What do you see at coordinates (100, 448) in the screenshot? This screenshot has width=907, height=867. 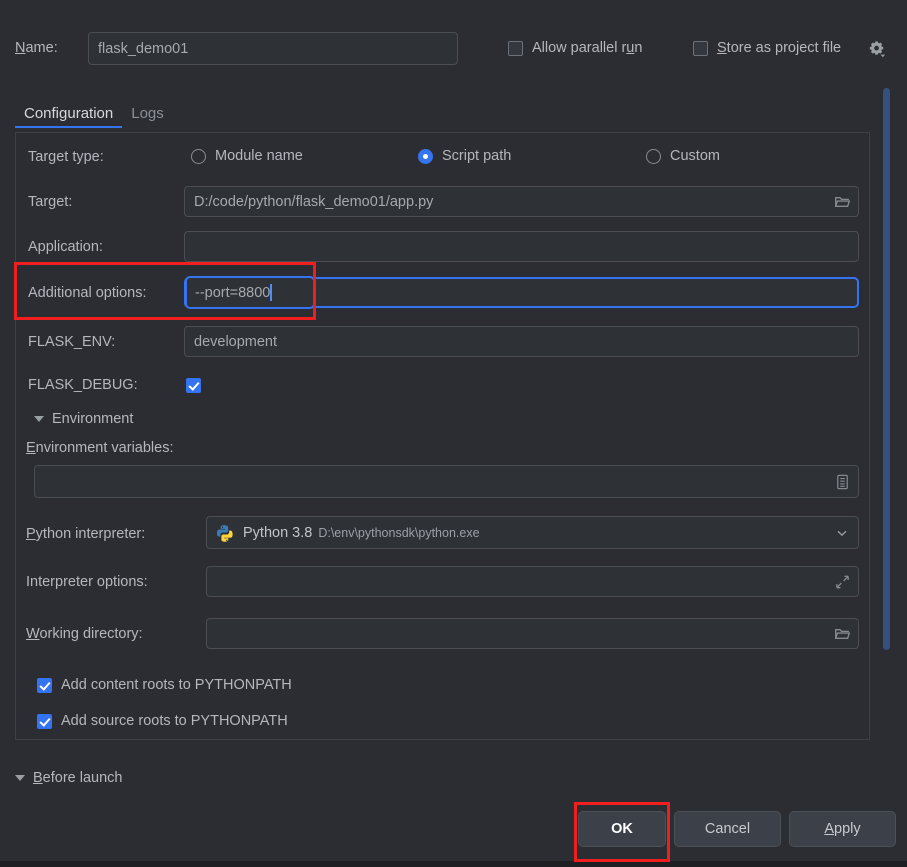 I see `environment-variables-label: Environment variables:` at bounding box center [100, 448].